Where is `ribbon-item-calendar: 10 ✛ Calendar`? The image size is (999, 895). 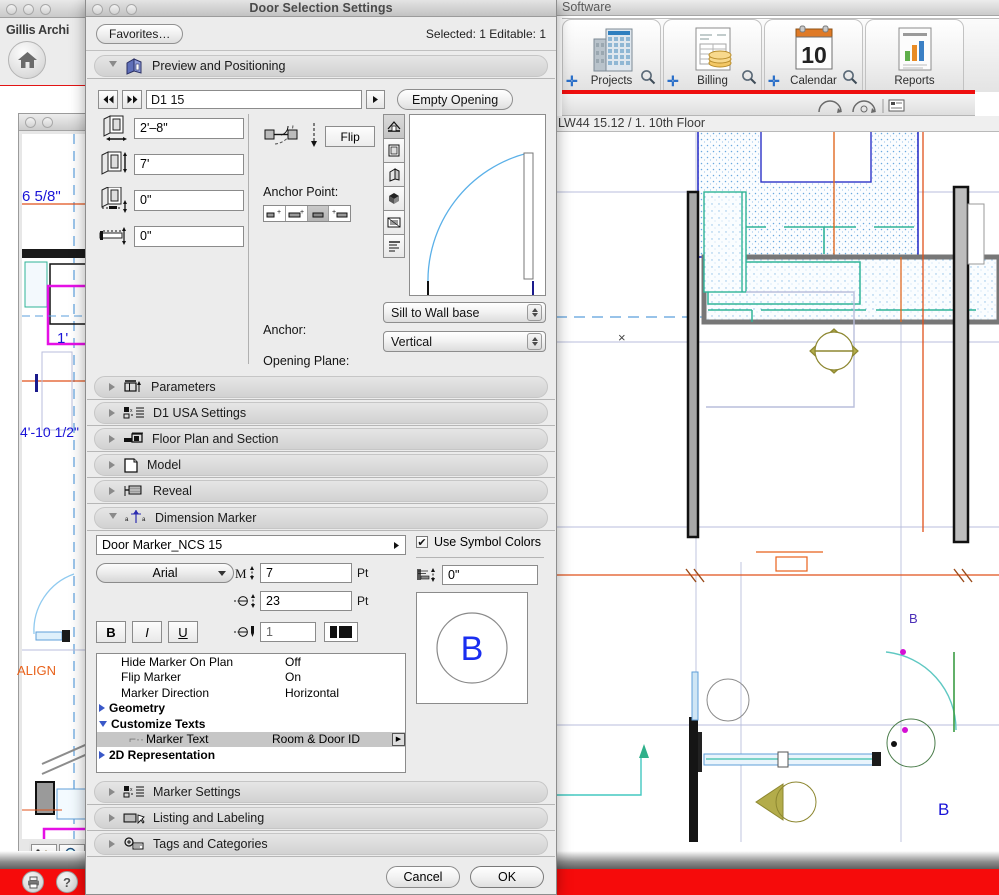
ribbon-item-calendar: 10 ✛ Calendar is located at coordinates (813, 55).